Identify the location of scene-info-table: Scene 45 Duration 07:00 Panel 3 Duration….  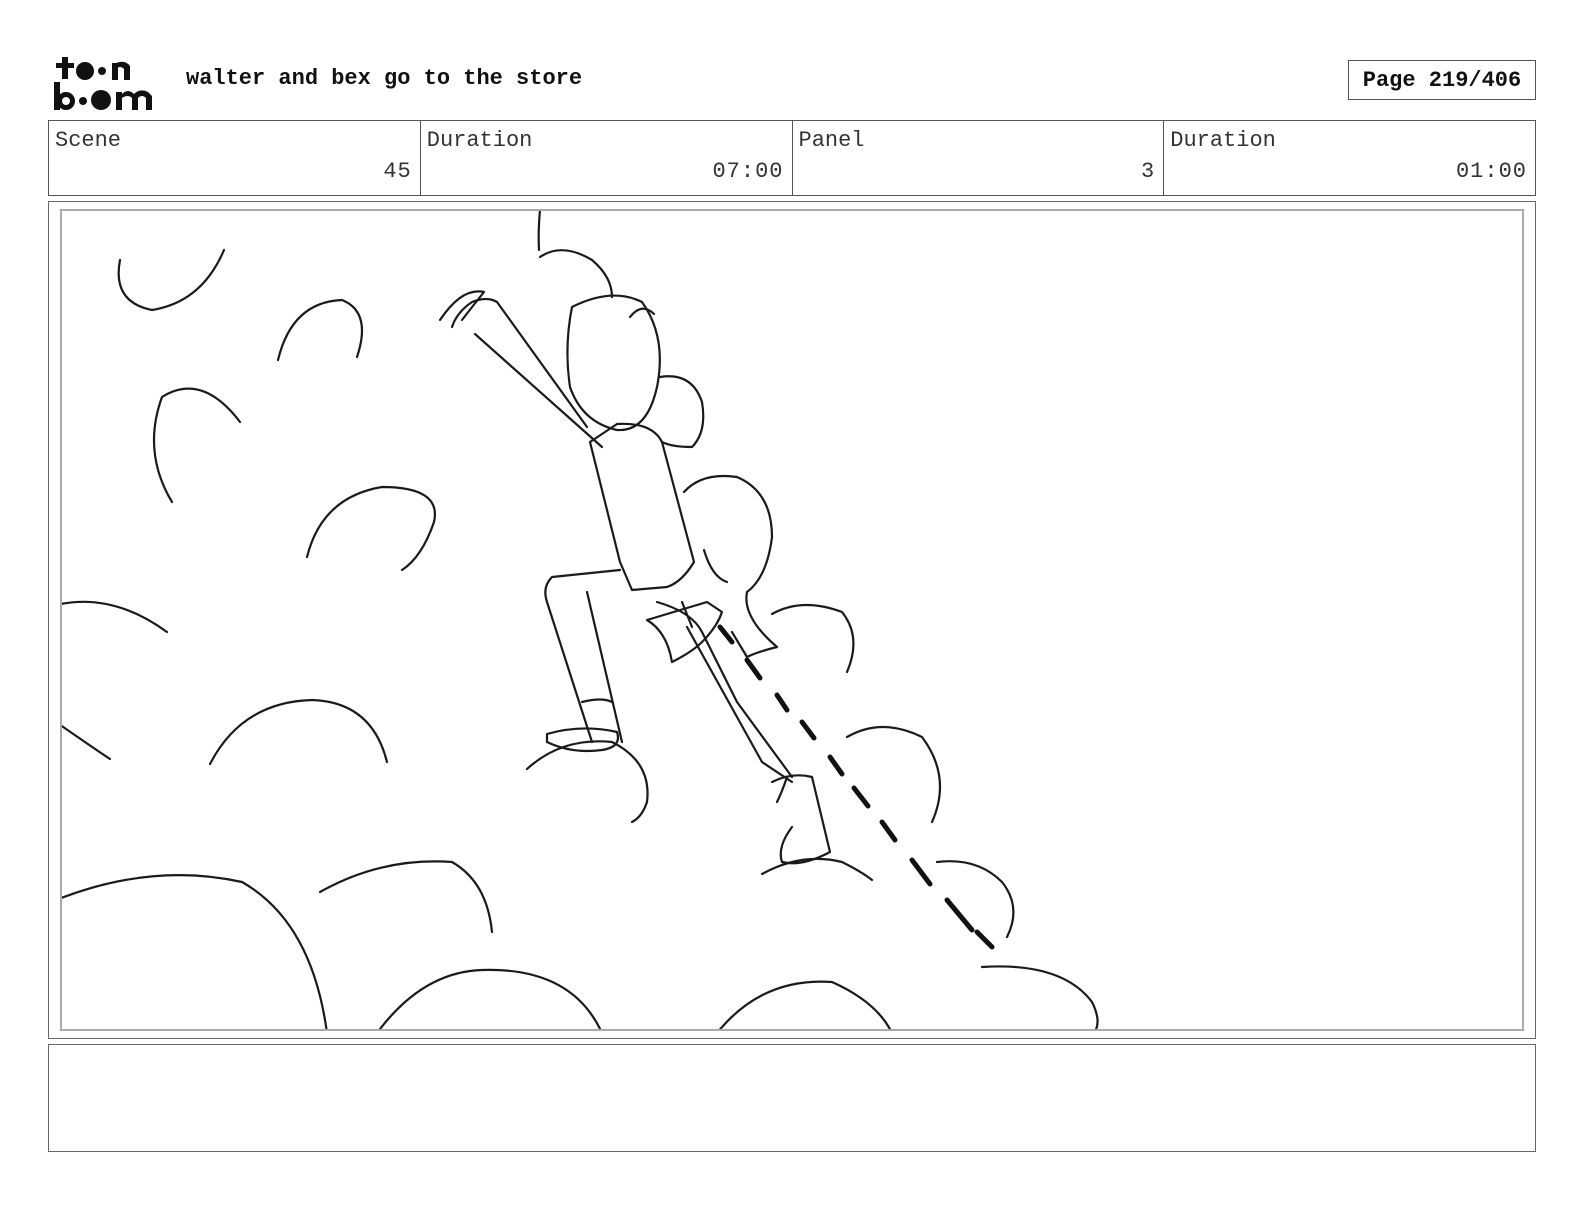
(792, 158).